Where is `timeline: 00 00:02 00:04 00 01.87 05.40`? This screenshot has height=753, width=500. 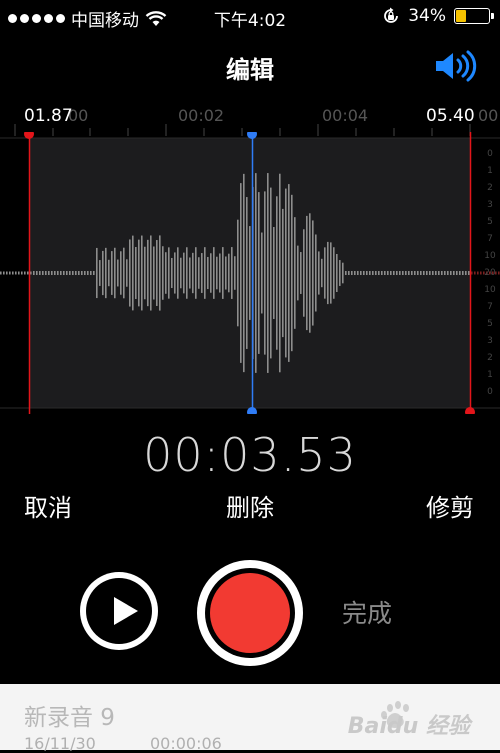 timeline: 00 00:02 00:04 00 01.87 05.40 is located at coordinates (250, 118).